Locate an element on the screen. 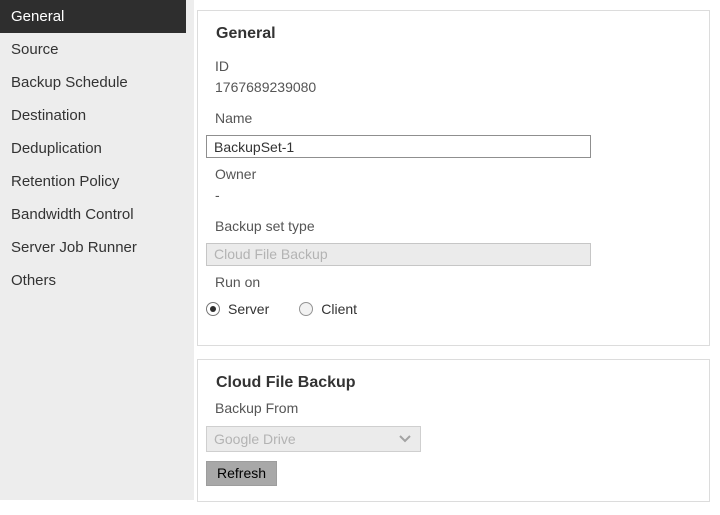 This screenshot has width=720, height=515. run-on-radio-group: Server Client is located at coordinates (457, 323).